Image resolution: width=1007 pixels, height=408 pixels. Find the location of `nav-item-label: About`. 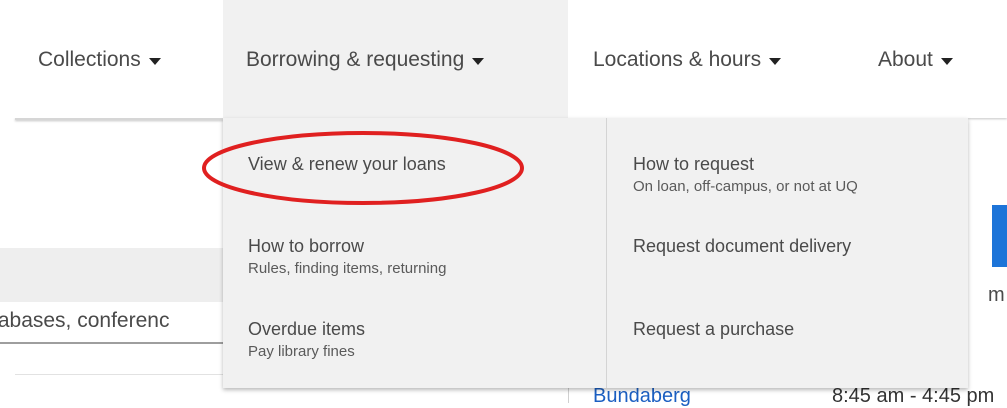

nav-item-label: About is located at coordinates (905, 59).